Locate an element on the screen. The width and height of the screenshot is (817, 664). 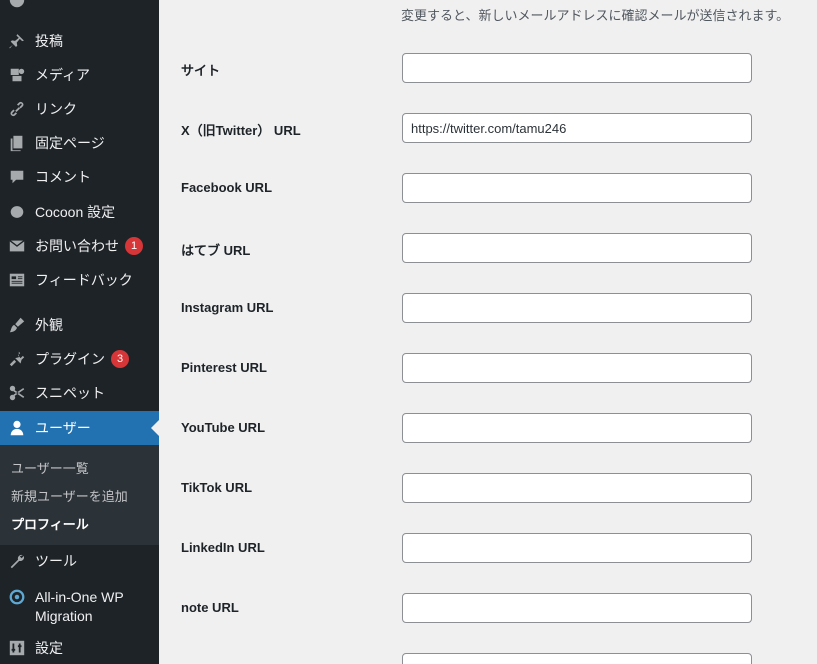
facebook-url-label: Facebook URL is located at coordinates (227, 187).